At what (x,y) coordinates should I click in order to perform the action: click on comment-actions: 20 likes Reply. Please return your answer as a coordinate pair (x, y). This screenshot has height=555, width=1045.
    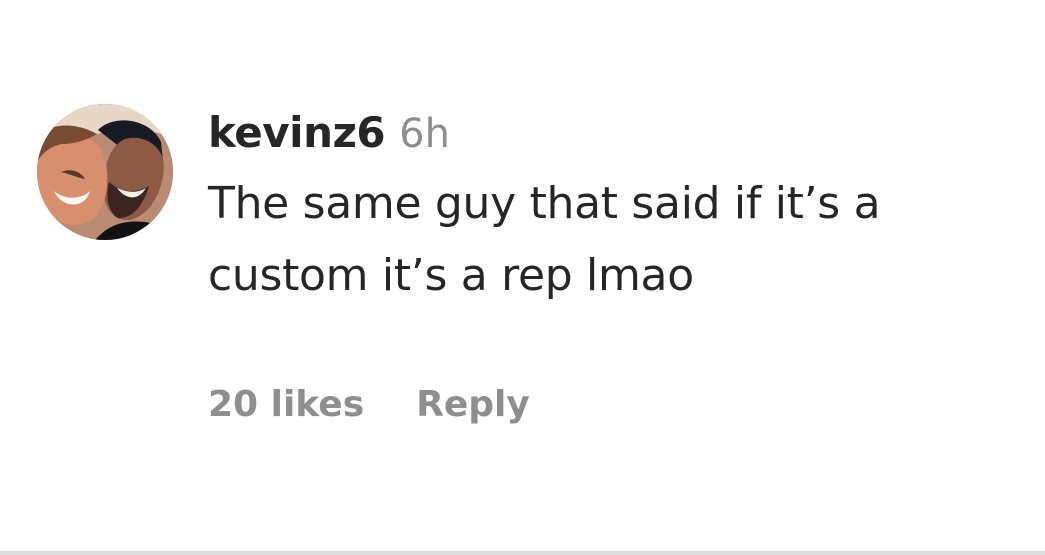
    Looking at the image, I should click on (369, 404).